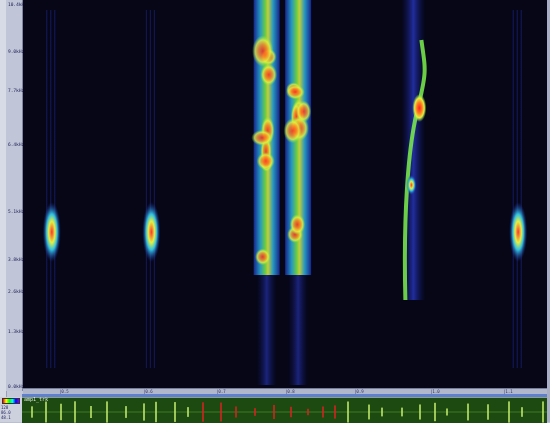 Image resolution: width=550 pixels, height=423 pixels. What do you see at coordinates (6, 417) in the screenshot?
I see `info-value: 48.1` at bounding box center [6, 417].